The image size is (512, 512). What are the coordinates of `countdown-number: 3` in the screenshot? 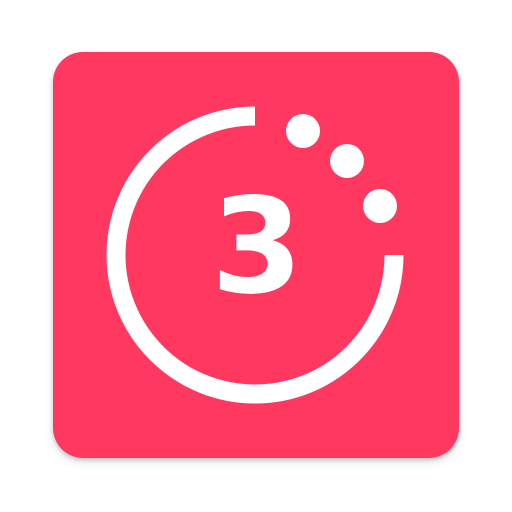 It's located at (257, 247).